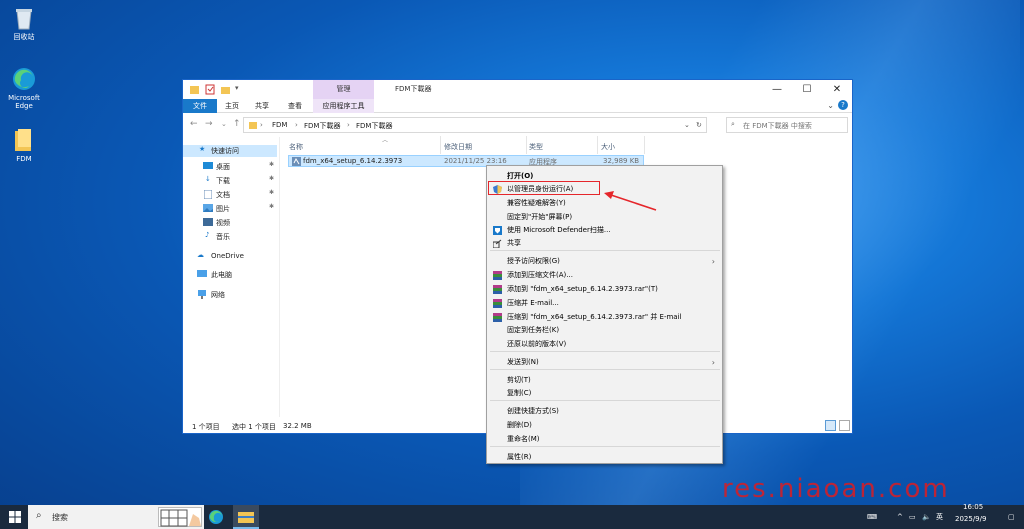 The height and width of the screenshot is (529, 1024). Describe the element at coordinates (202, 149) in the screenshot. I see `star-icon: ★` at that location.